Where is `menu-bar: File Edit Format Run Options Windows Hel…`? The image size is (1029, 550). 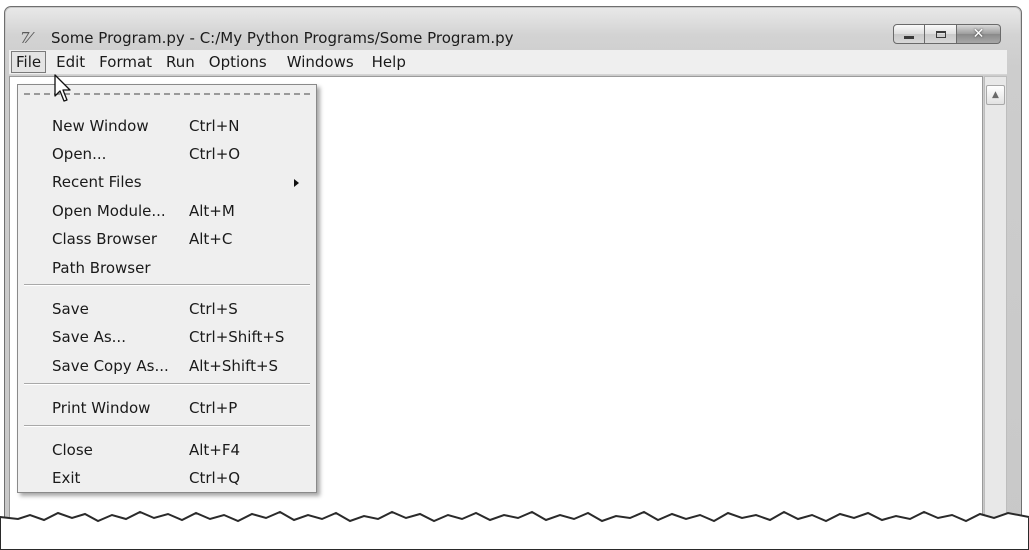
menu-bar: File Edit Format Run Options Windows Hel… is located at coordinates (508, 62).